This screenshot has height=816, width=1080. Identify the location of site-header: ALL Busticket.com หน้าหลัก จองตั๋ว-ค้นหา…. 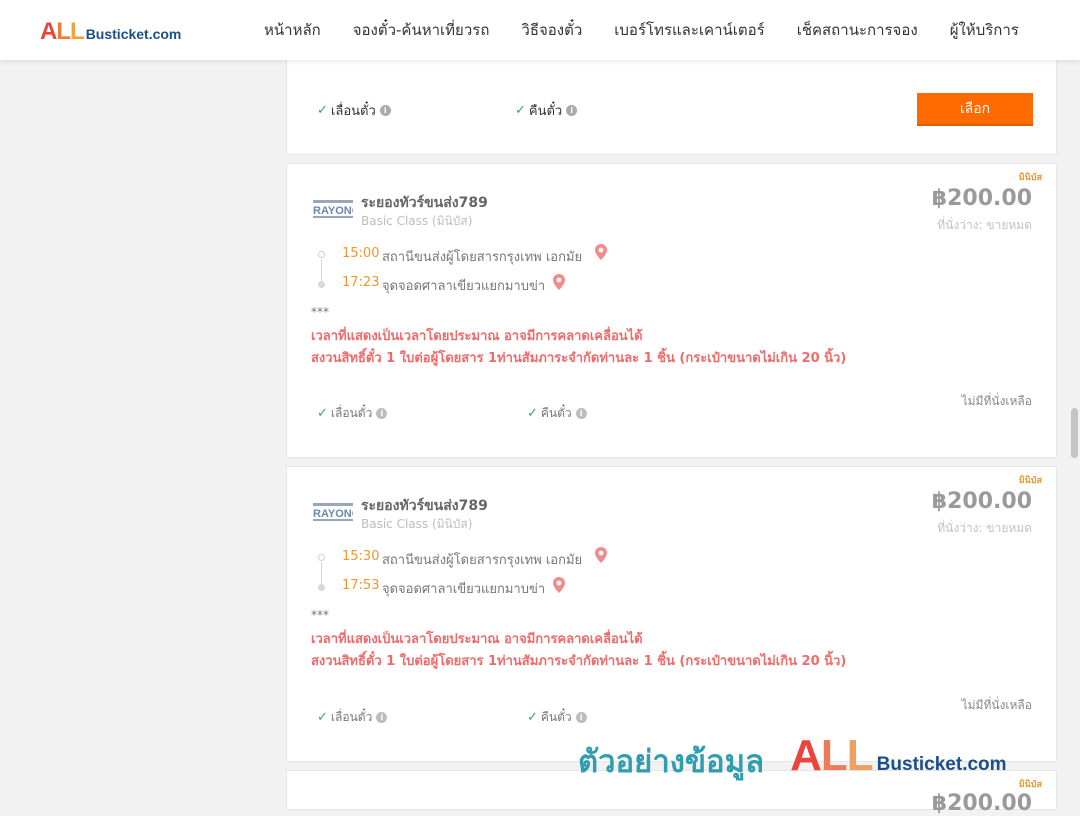
(540, 30).